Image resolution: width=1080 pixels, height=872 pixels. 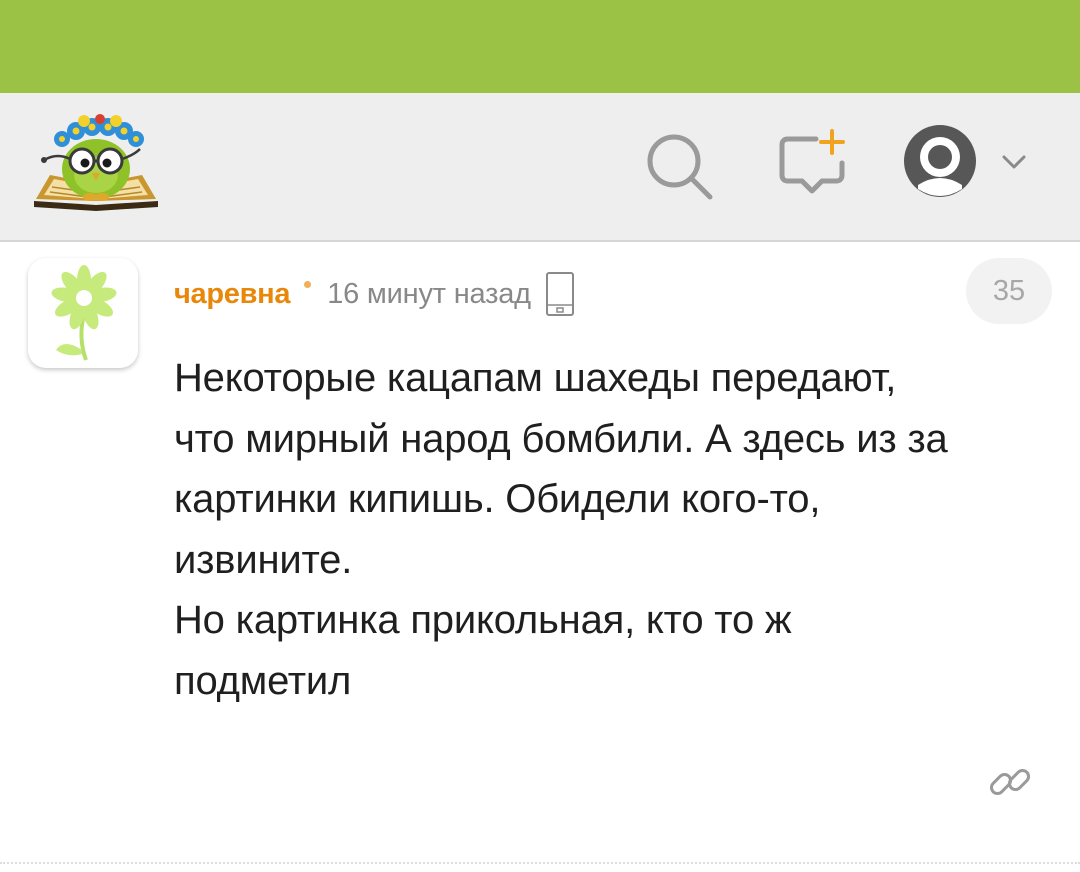 I want to click on comment-text-line: извините., so click(x=263, y=559).